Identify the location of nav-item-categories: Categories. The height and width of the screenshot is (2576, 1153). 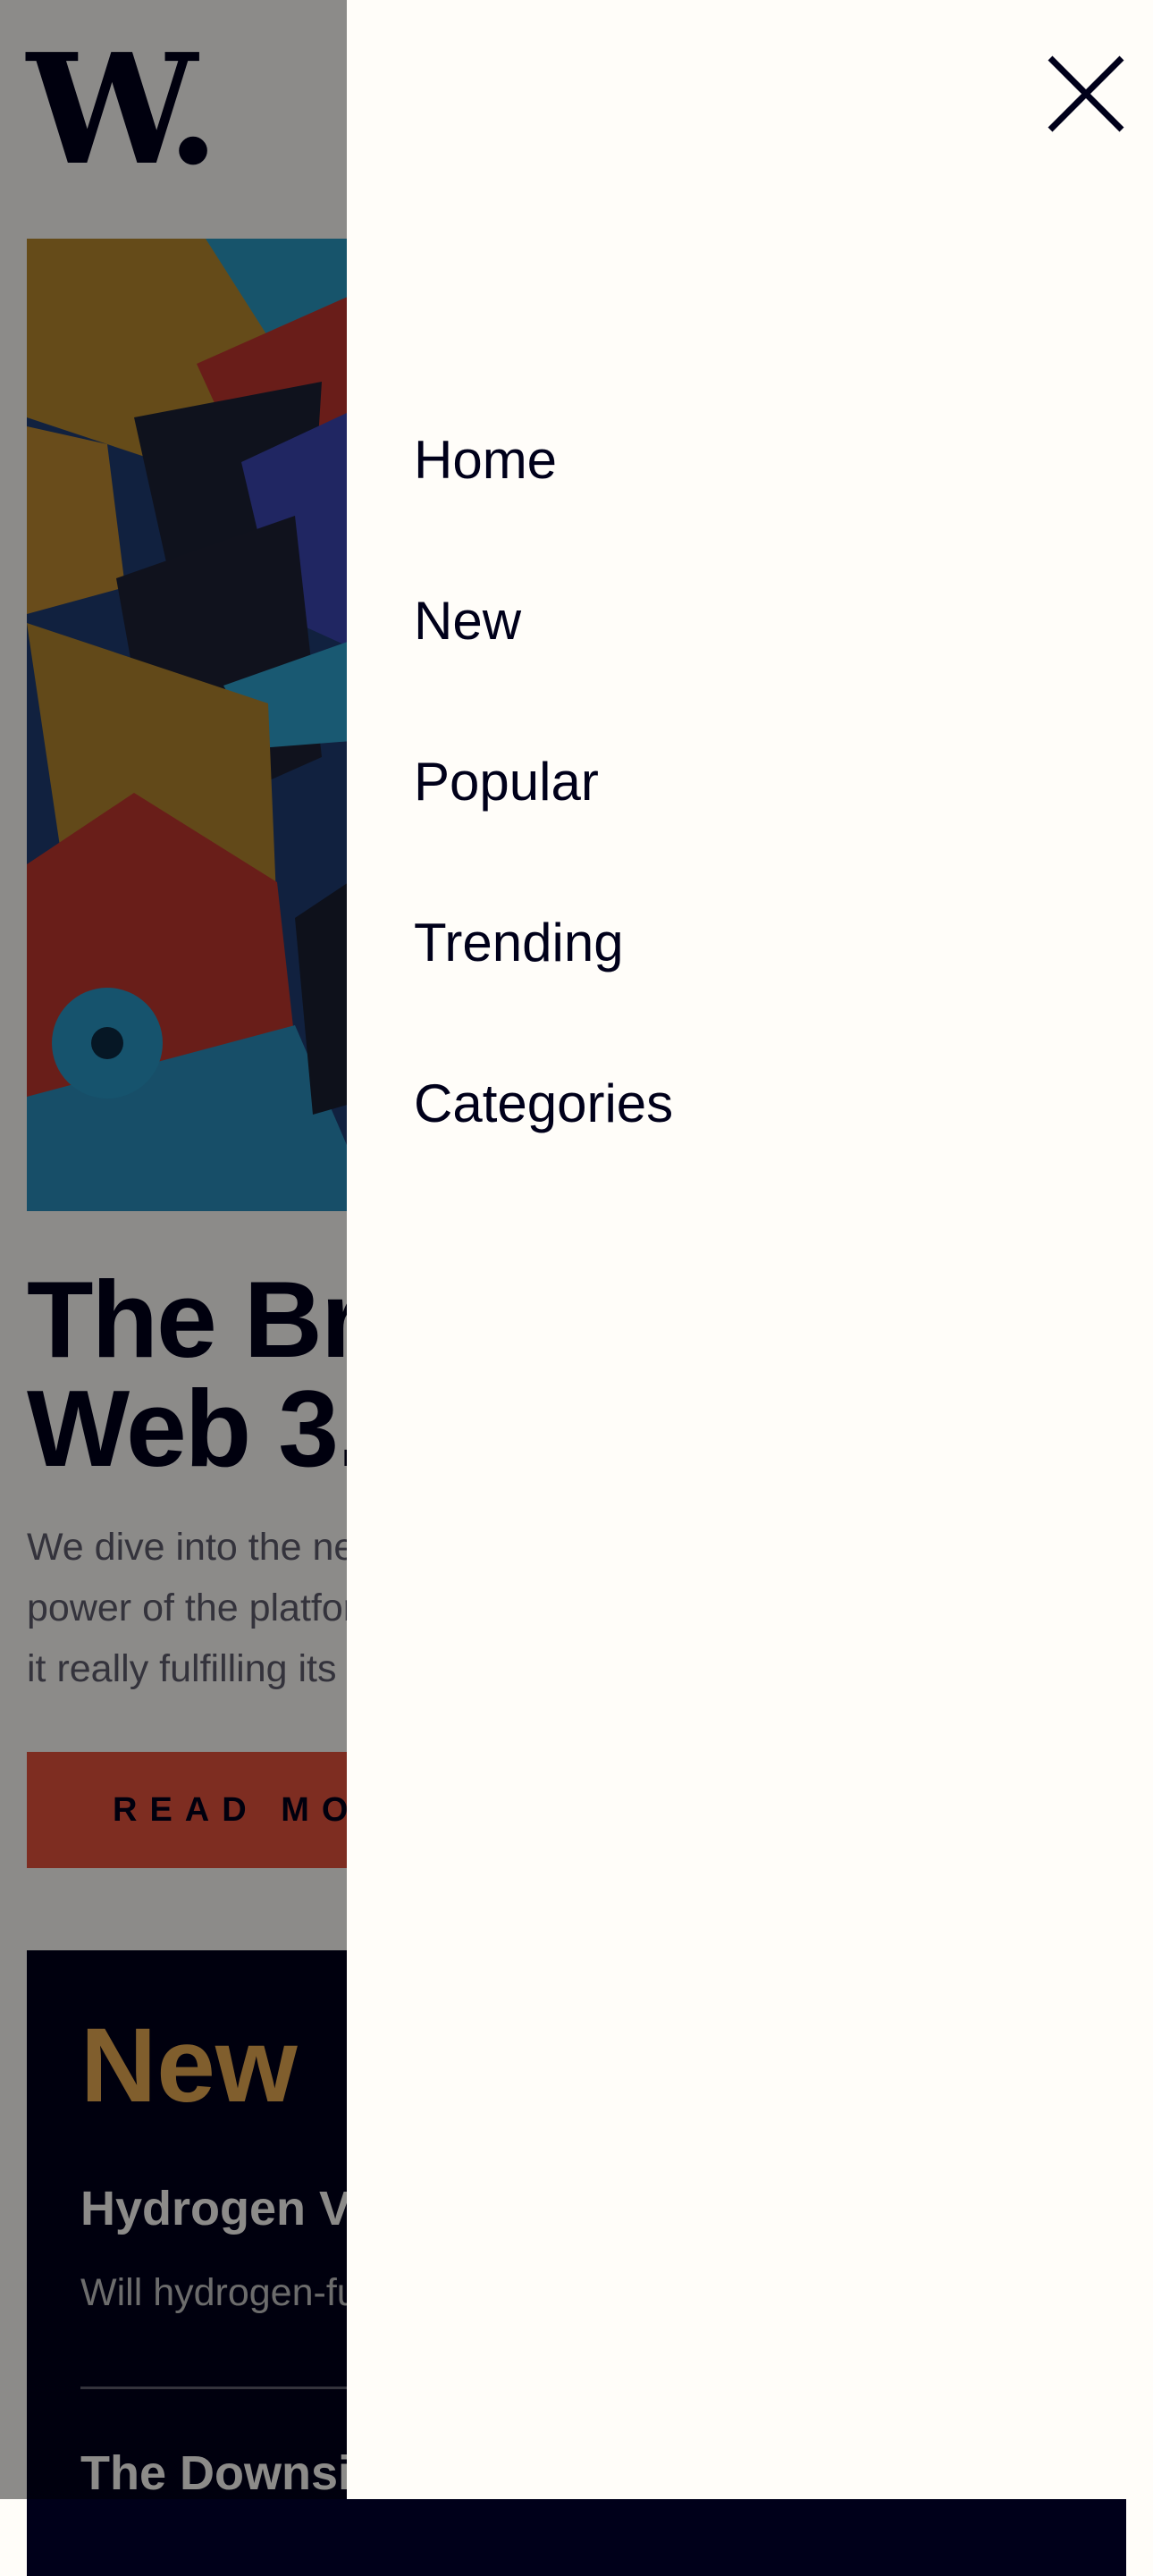
(543, 1104).